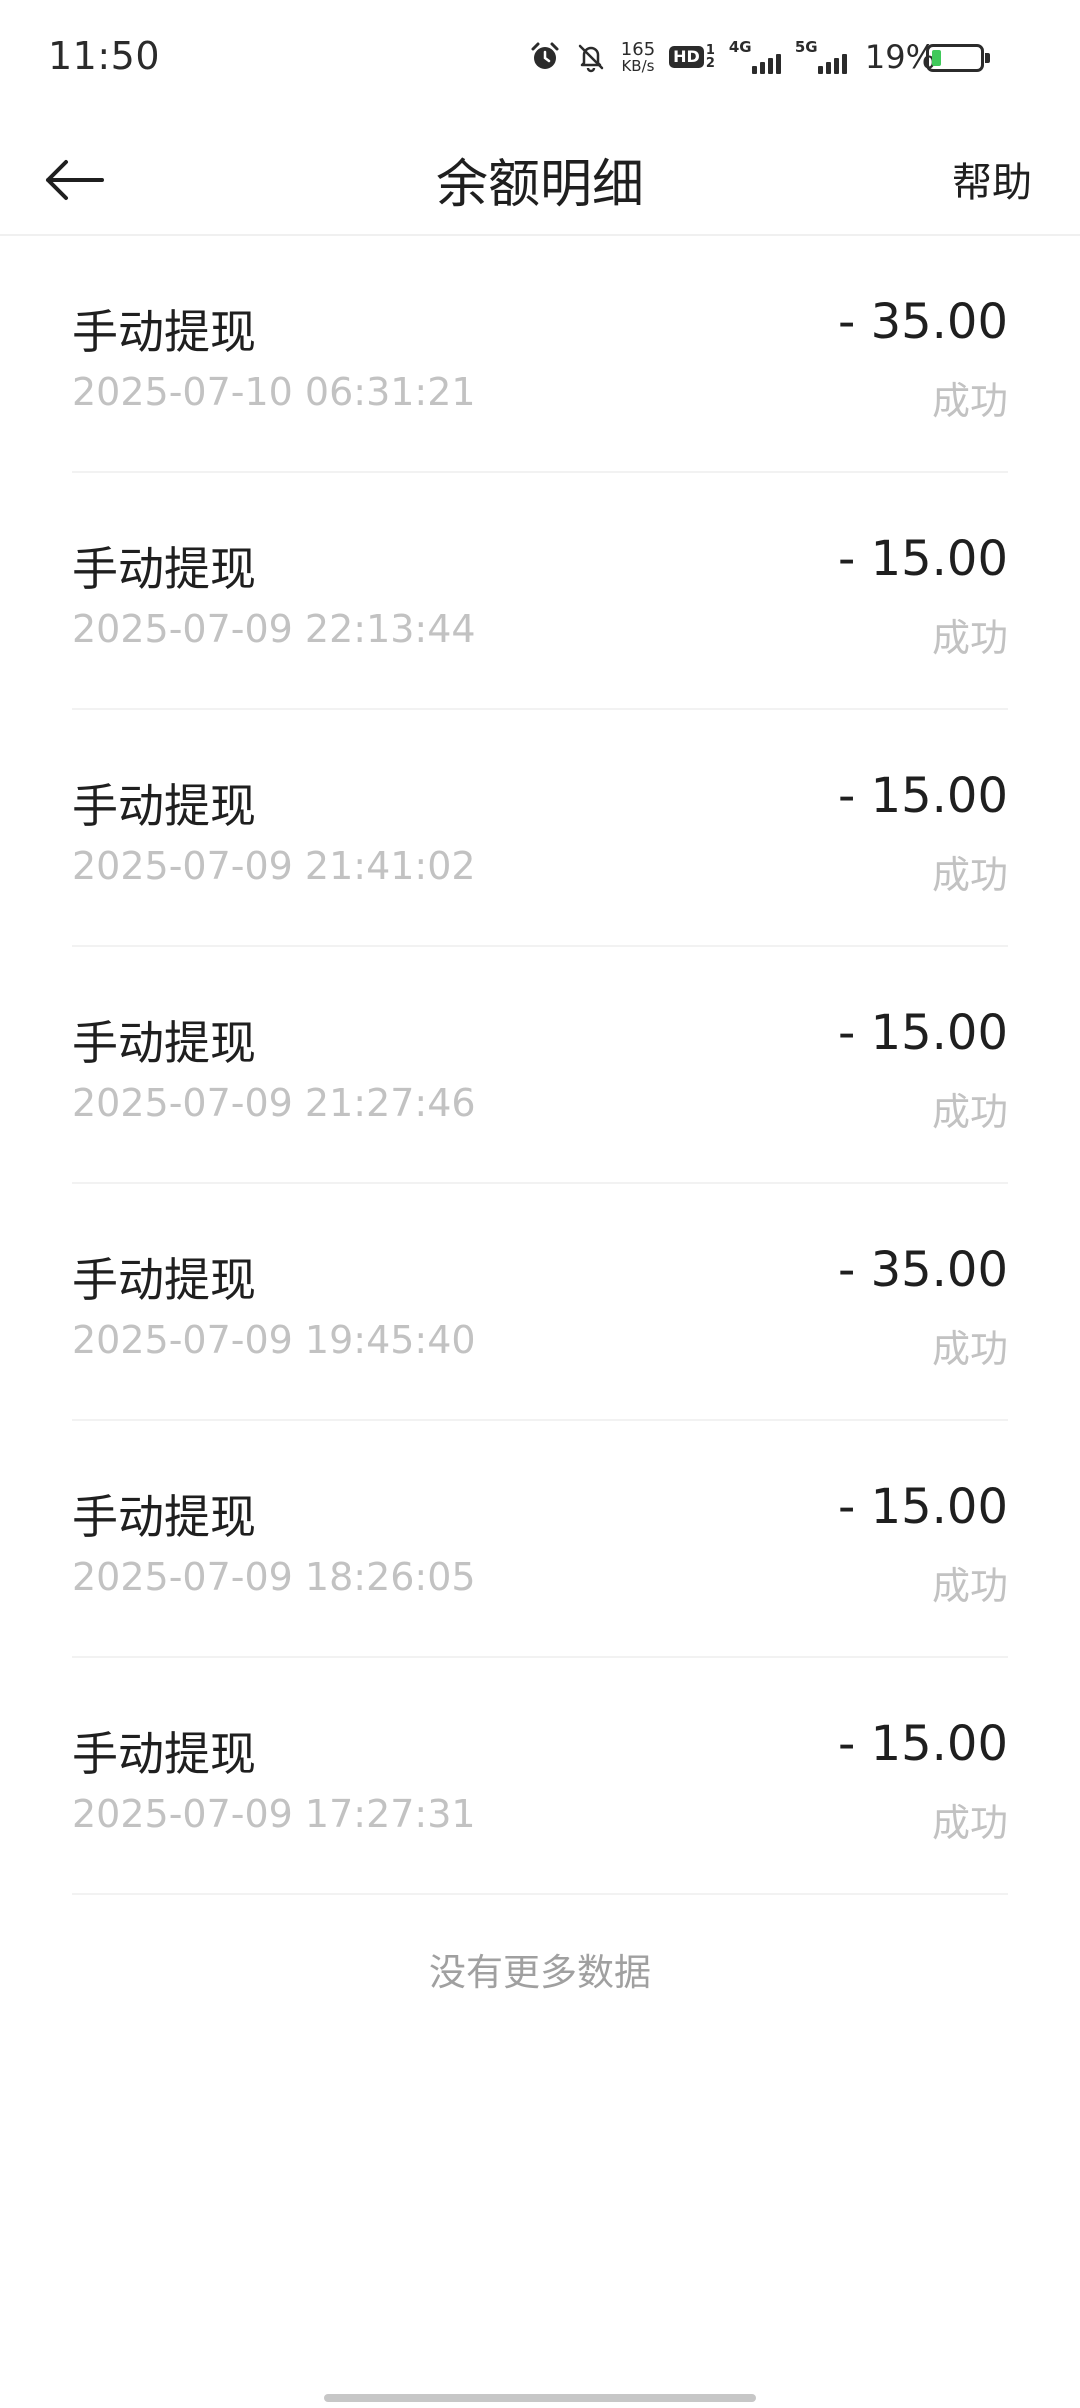 This screenshot has width=1080, height=2408. Describe the element at coordinates (710, 63) in the screenshot. I see `hd-sub-bottom: 2` at that location.